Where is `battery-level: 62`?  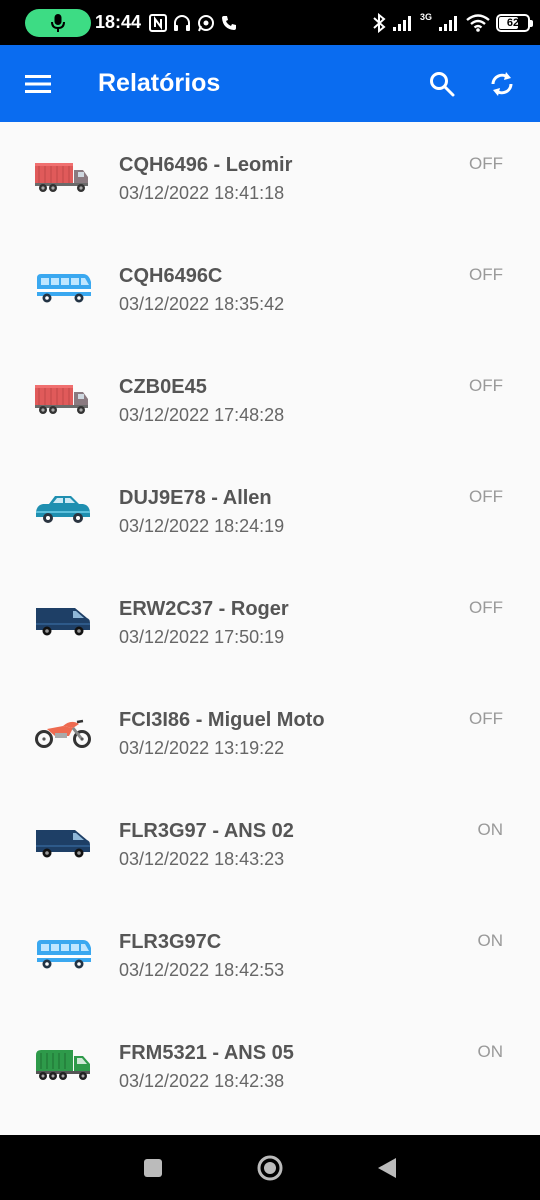
battery-level: 62 is located at coordinates (513, 22).